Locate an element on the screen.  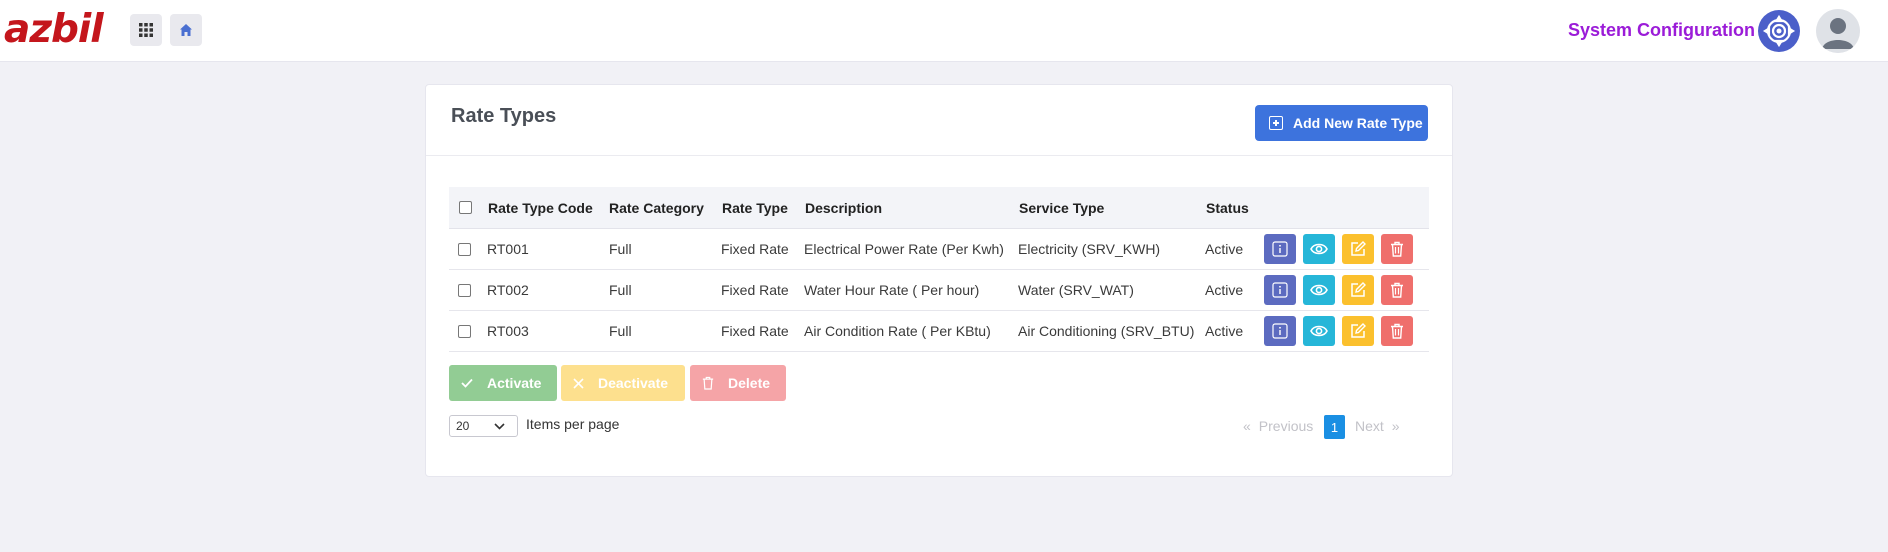
close-icon is located at coordinates (578, 383).